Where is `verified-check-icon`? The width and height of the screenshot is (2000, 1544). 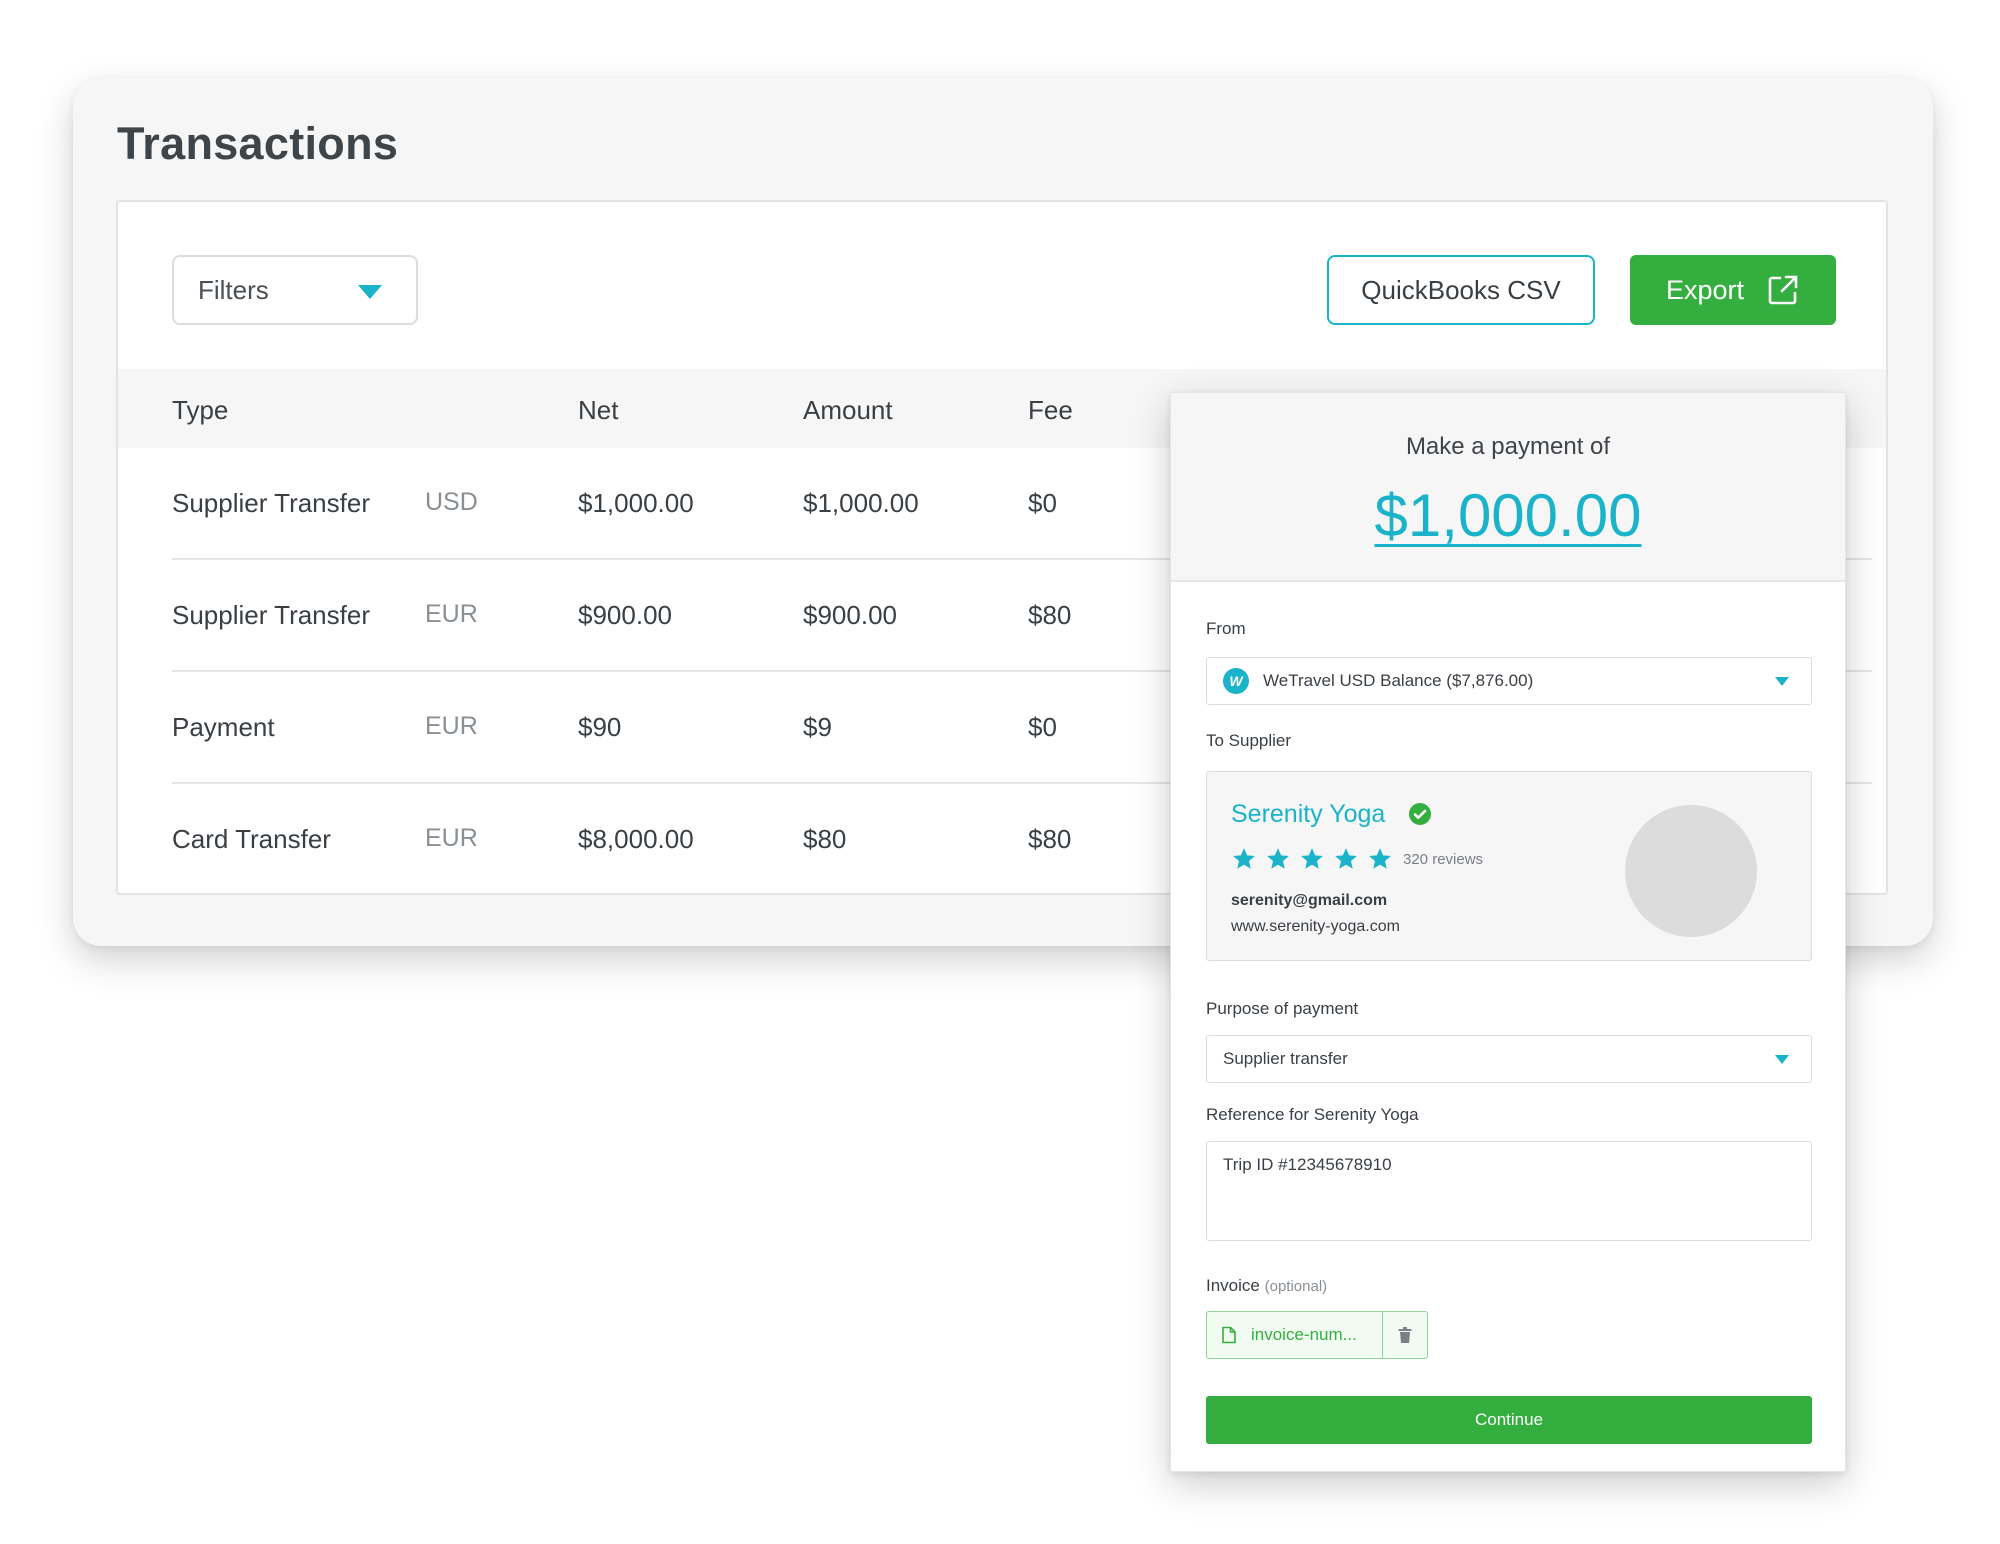
verified-check-icon is located at coordinates (1420, 814).